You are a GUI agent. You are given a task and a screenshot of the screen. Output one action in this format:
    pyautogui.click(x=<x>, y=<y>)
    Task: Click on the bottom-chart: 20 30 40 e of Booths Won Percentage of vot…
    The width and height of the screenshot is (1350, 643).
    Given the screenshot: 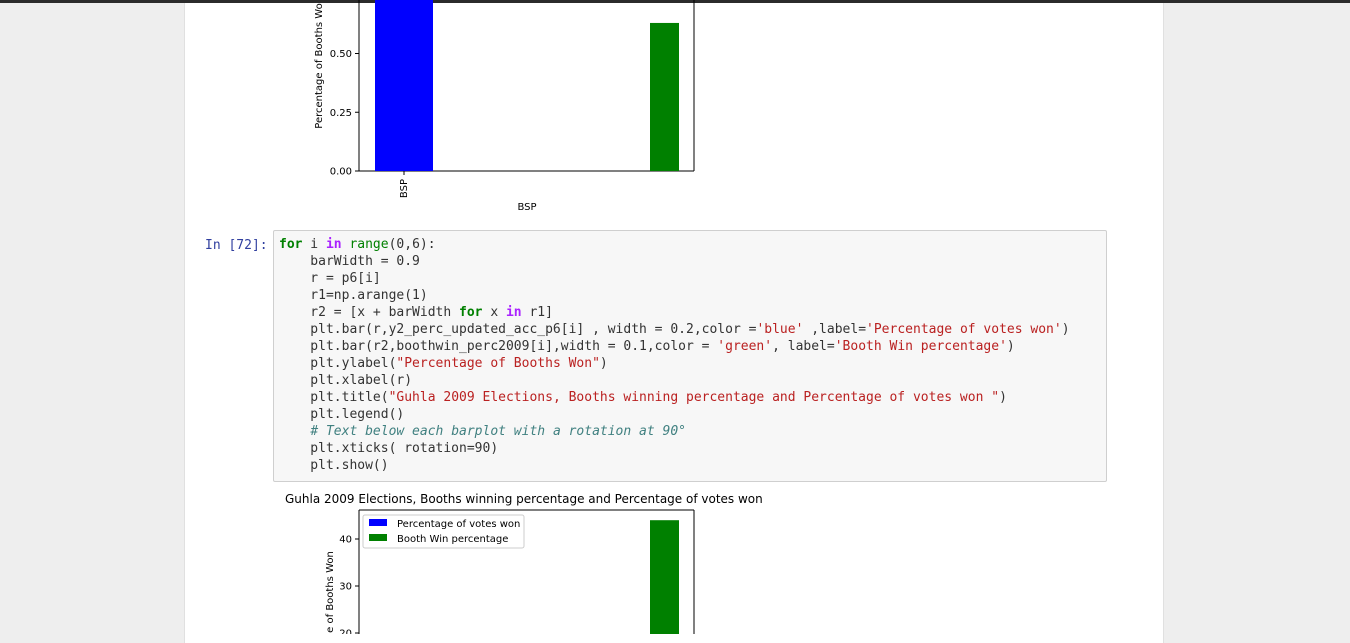 What is the action you would take?
    pyautogui.click(x=510, y=572)
    